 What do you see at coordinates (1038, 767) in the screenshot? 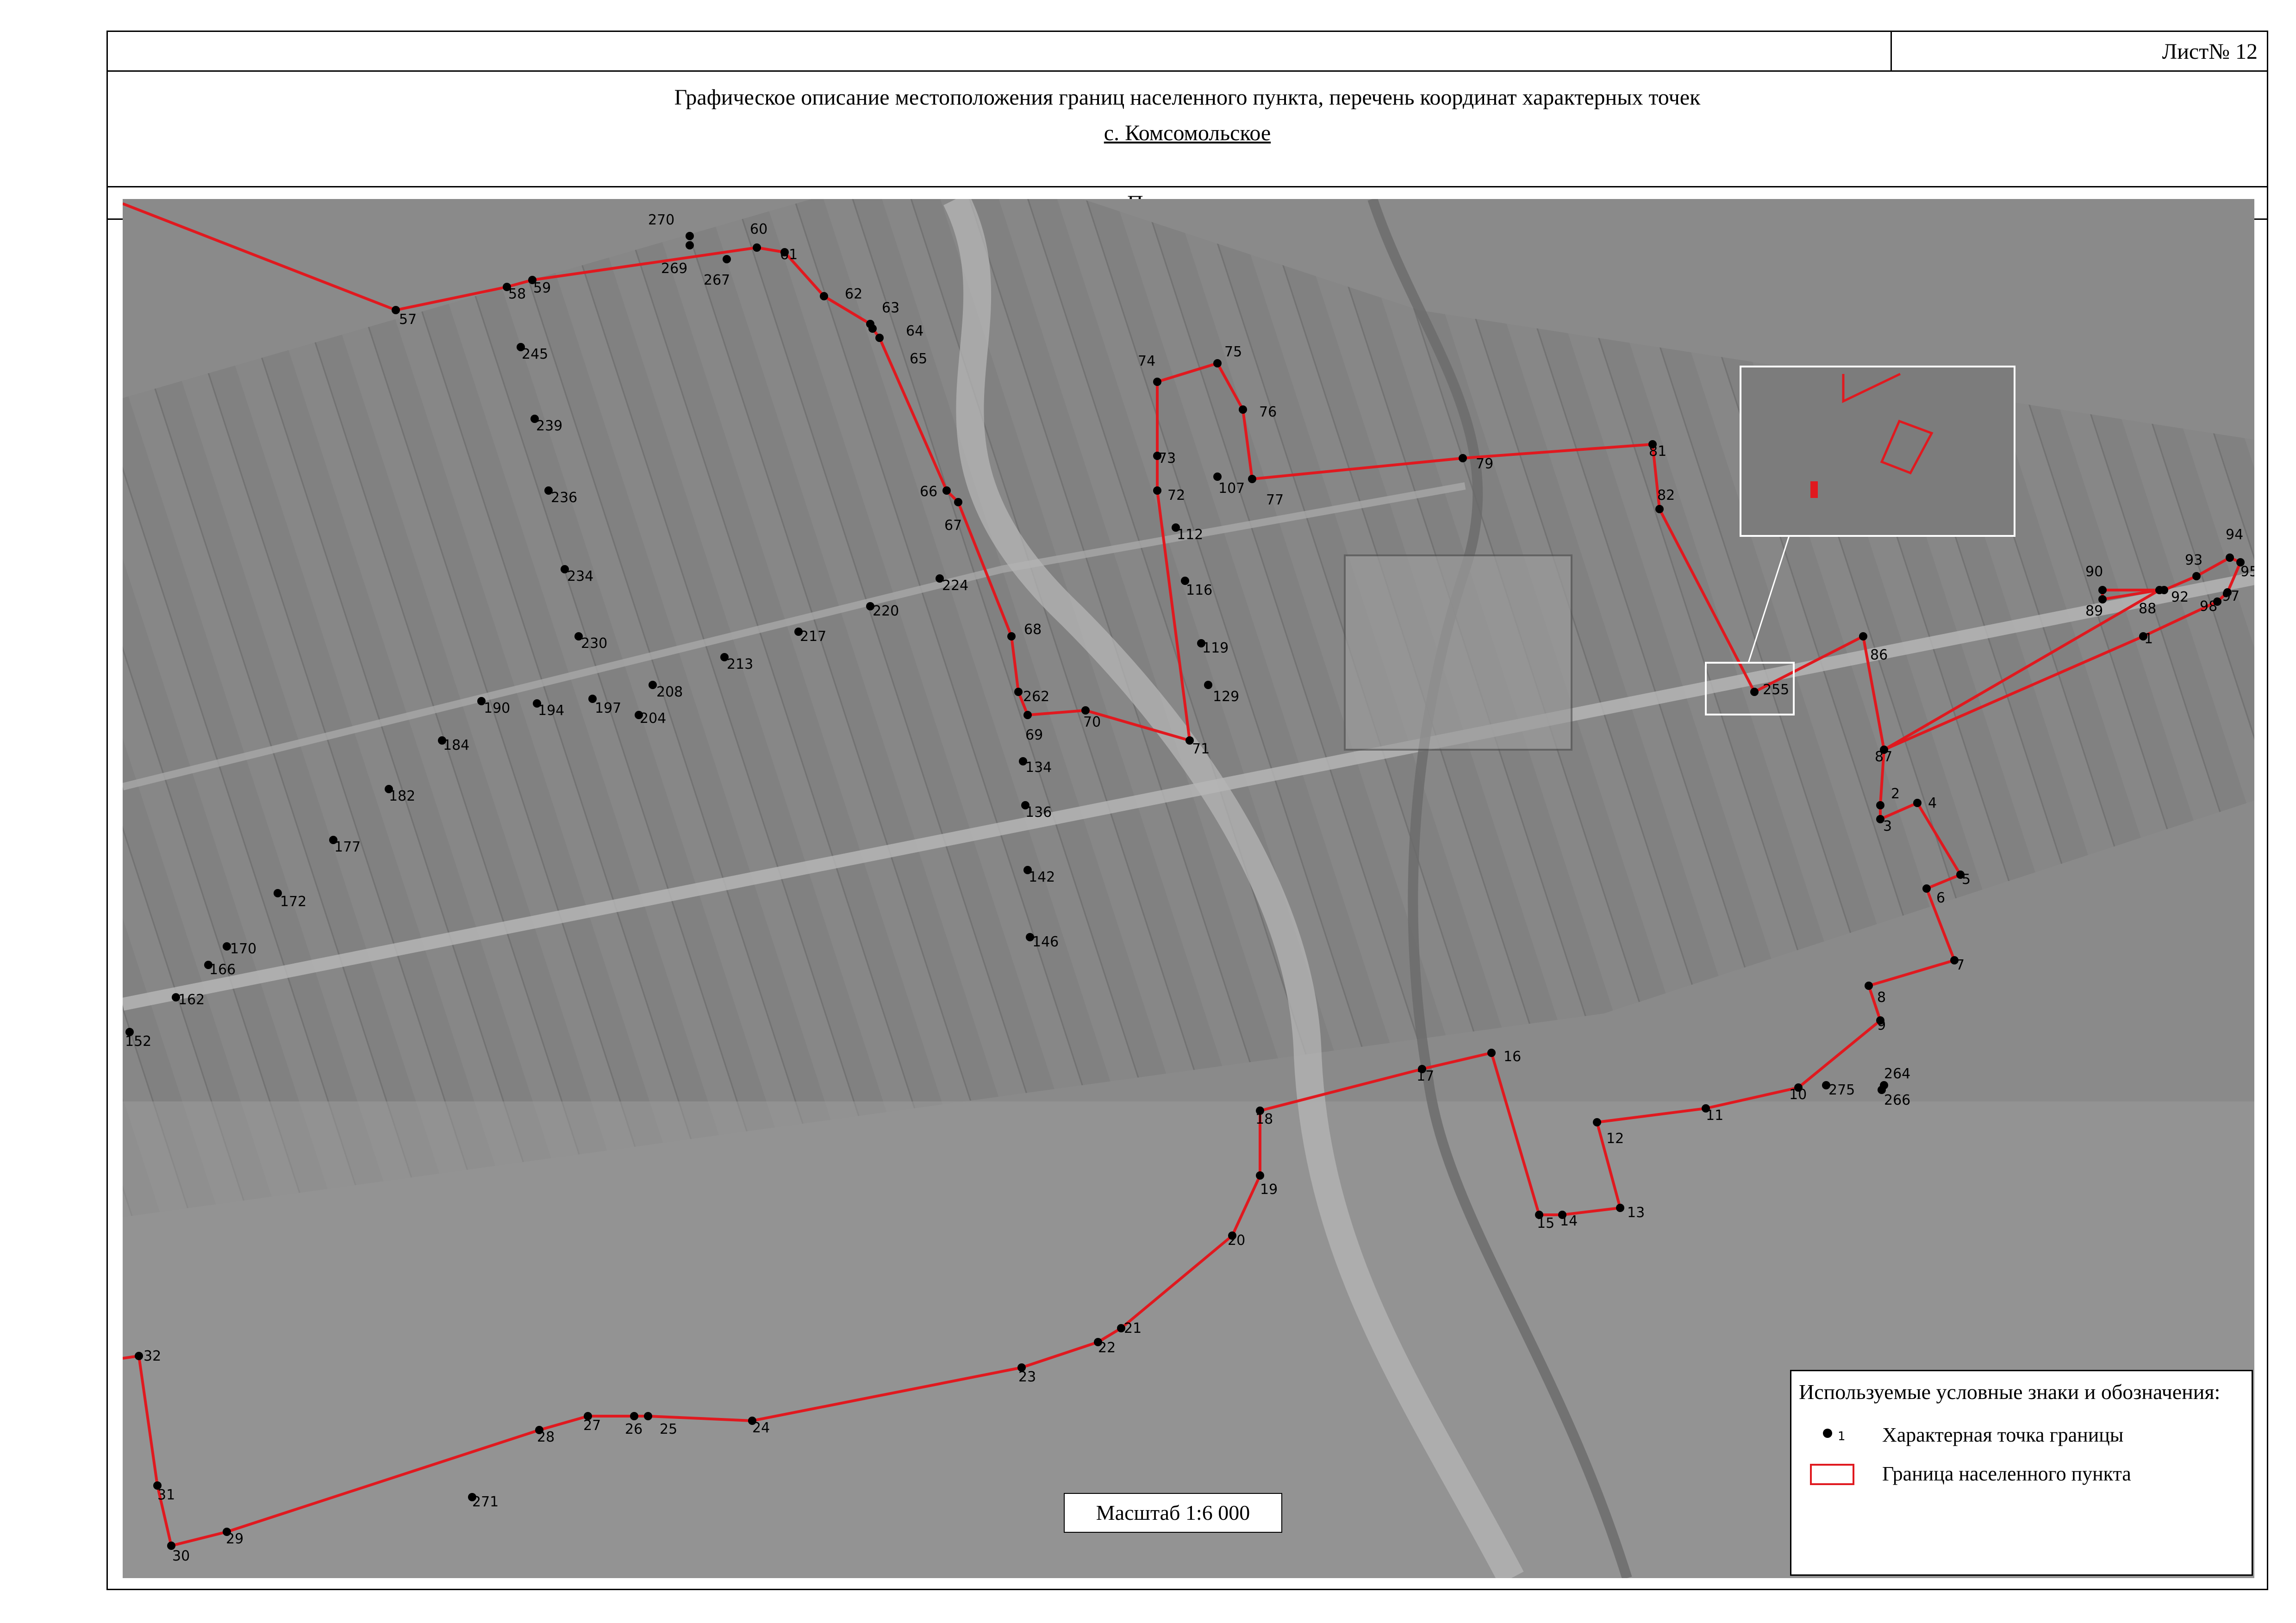
I see `point-label-134: 134` at bounding box center [1038, 767].